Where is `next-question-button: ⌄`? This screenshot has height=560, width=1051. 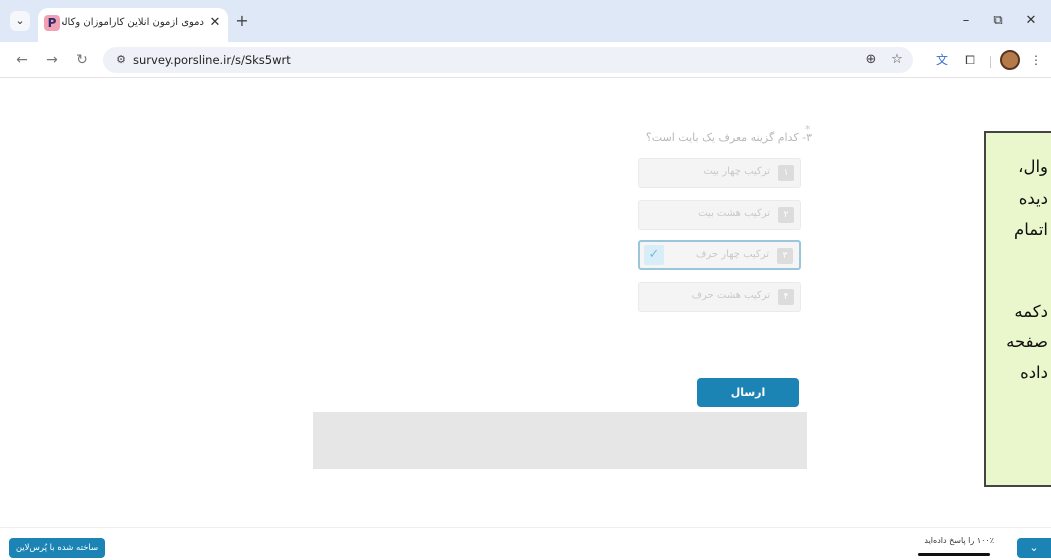
next-question-button: ⌄ is located at coordinates (1034, 548).